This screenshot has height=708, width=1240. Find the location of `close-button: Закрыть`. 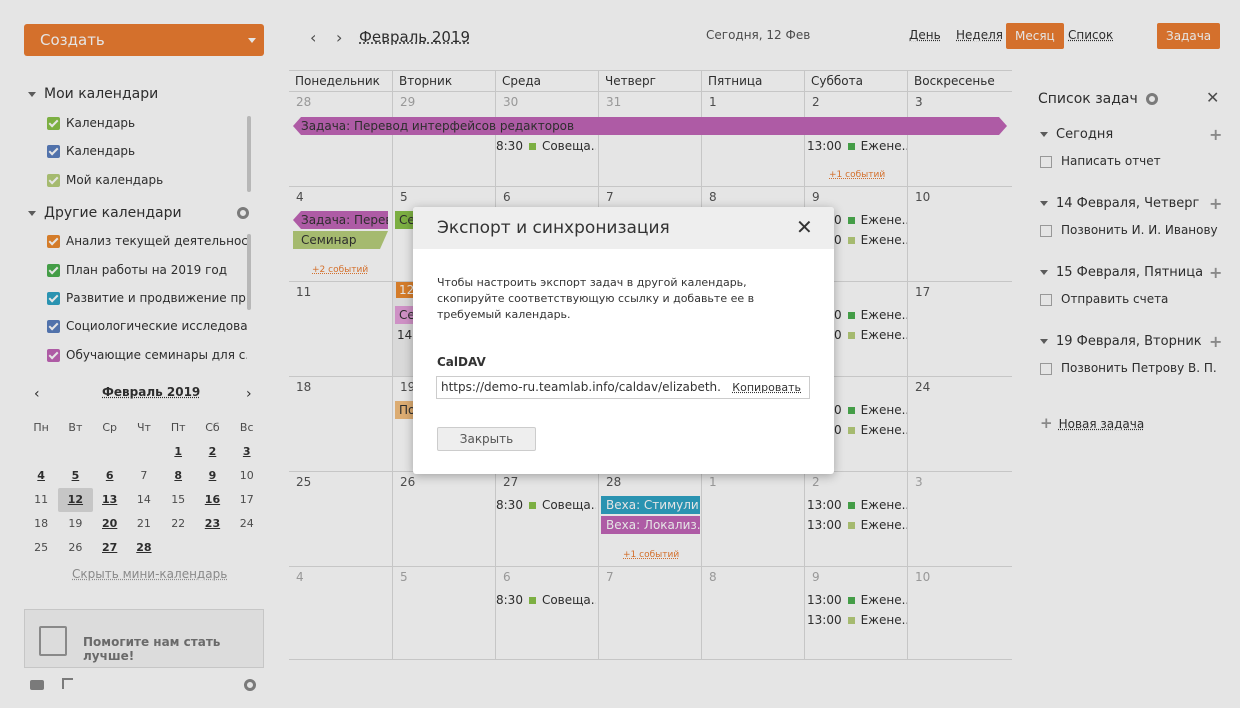

close-button: Закрыть is located at coordinates (486, 439).